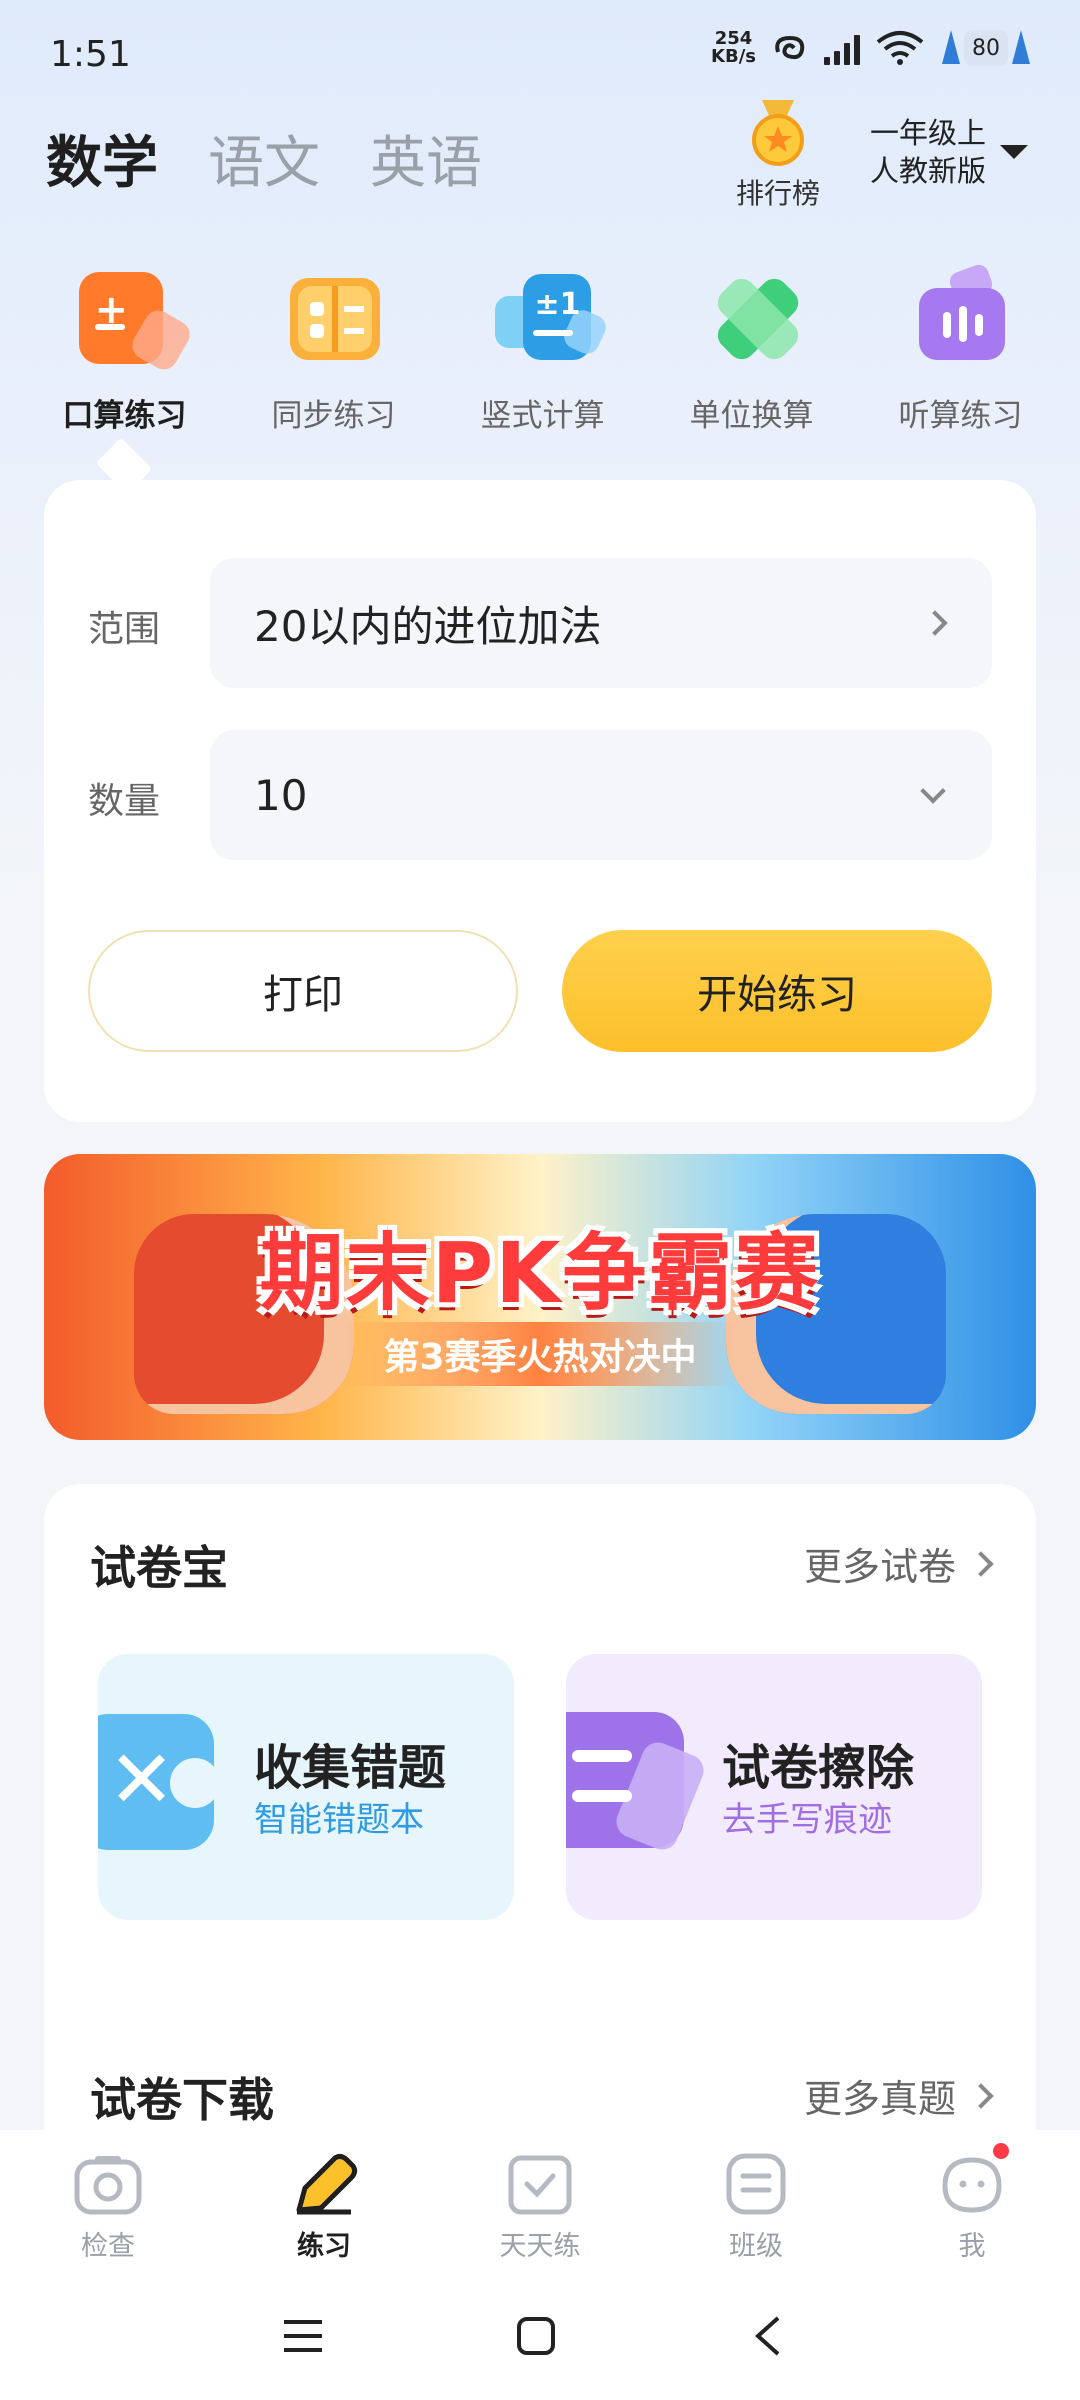  I want to click on feature-sync-practice: 同步练习, so click(333, 351).